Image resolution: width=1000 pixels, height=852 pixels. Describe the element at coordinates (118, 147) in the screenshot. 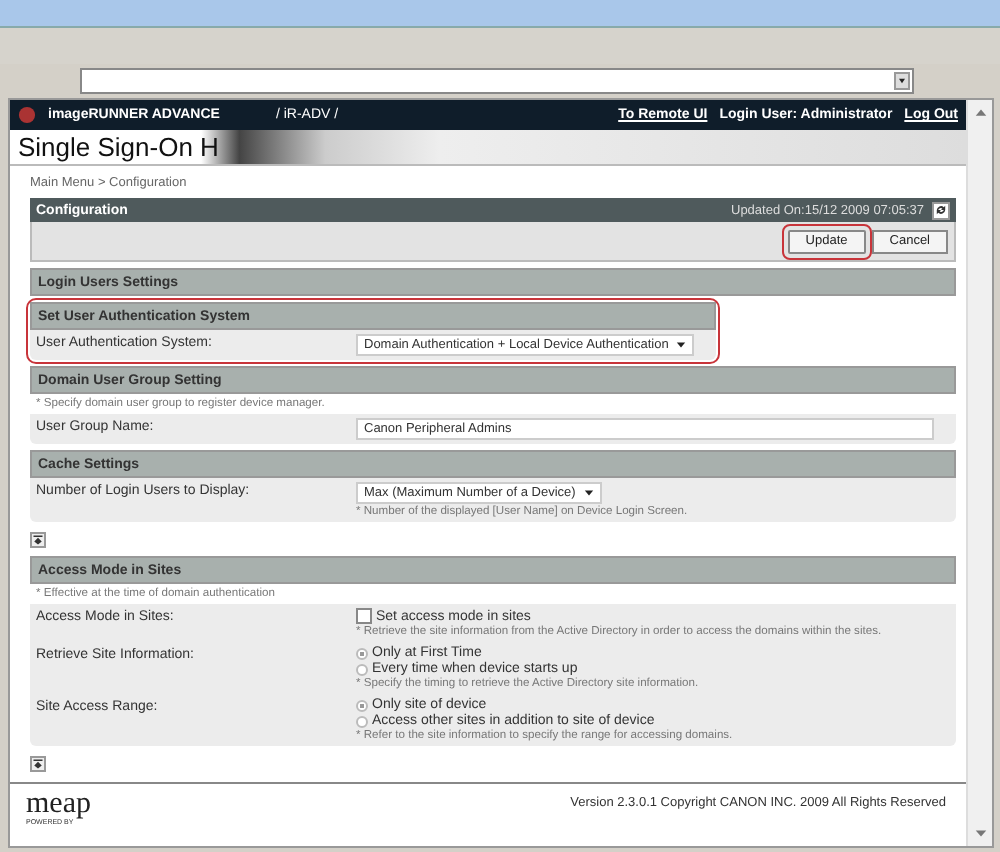

I see `page-title: Single Sign-On H` at that location.